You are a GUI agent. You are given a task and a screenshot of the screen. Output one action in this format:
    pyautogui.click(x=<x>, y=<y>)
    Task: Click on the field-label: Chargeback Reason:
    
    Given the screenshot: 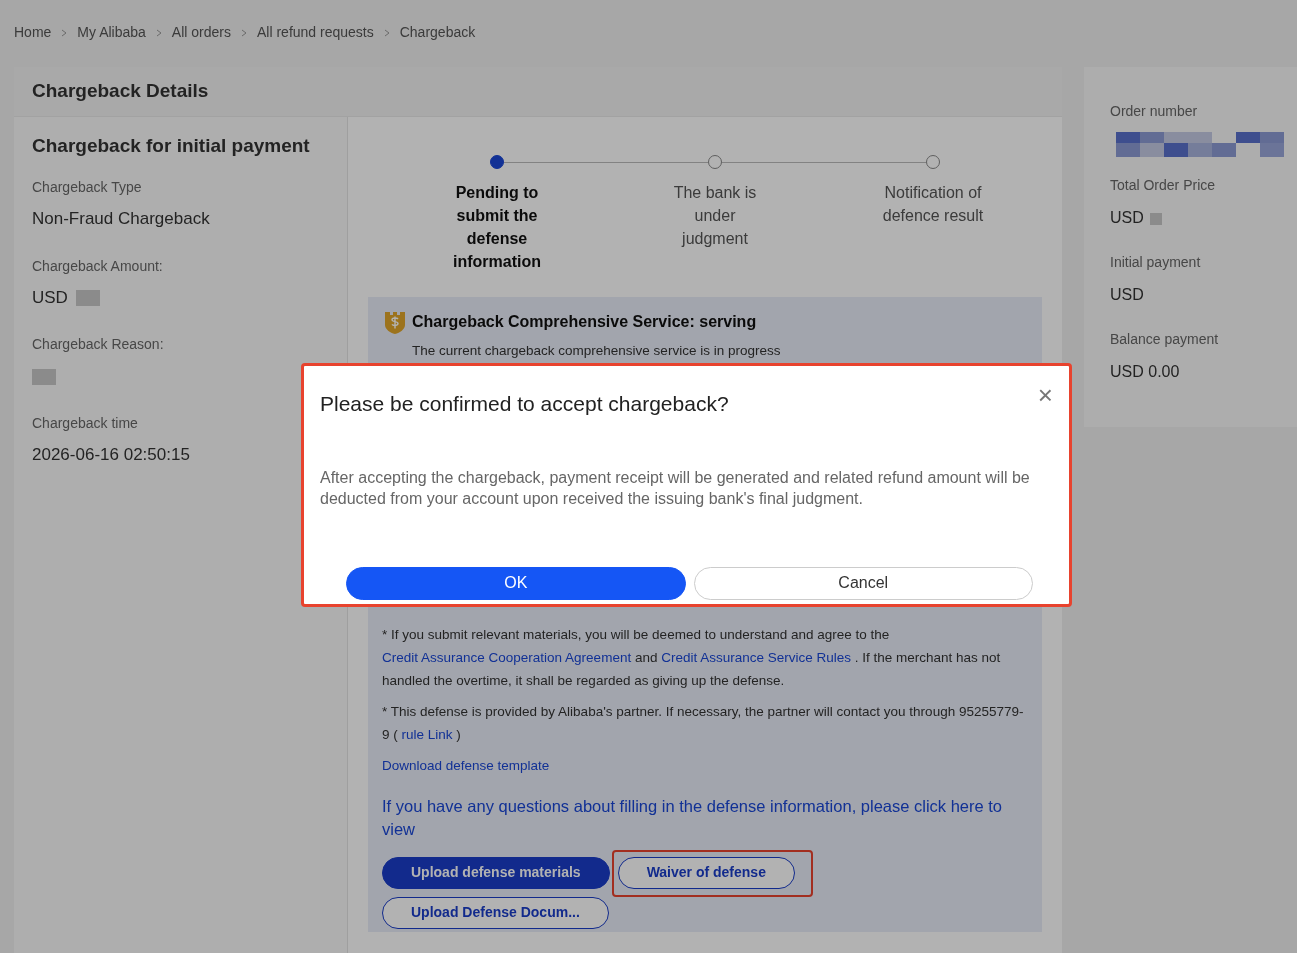 What is the action you would take?
    pyautogui.click(x=98, y=345)
    